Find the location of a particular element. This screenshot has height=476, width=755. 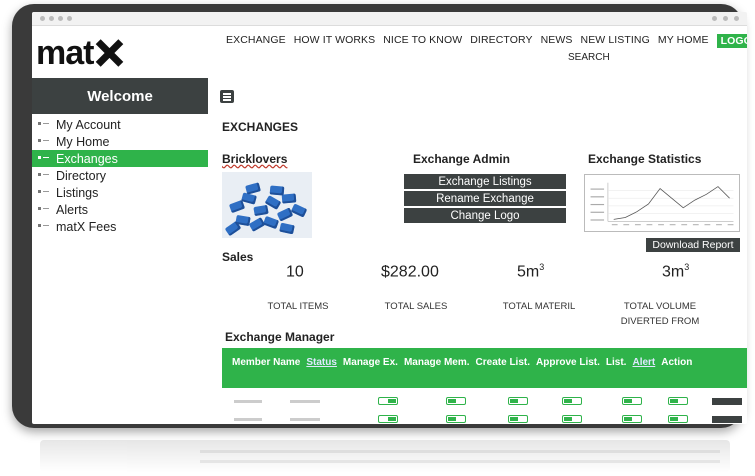

page-title: EXCHANGES is located at coordinates (260, 127).